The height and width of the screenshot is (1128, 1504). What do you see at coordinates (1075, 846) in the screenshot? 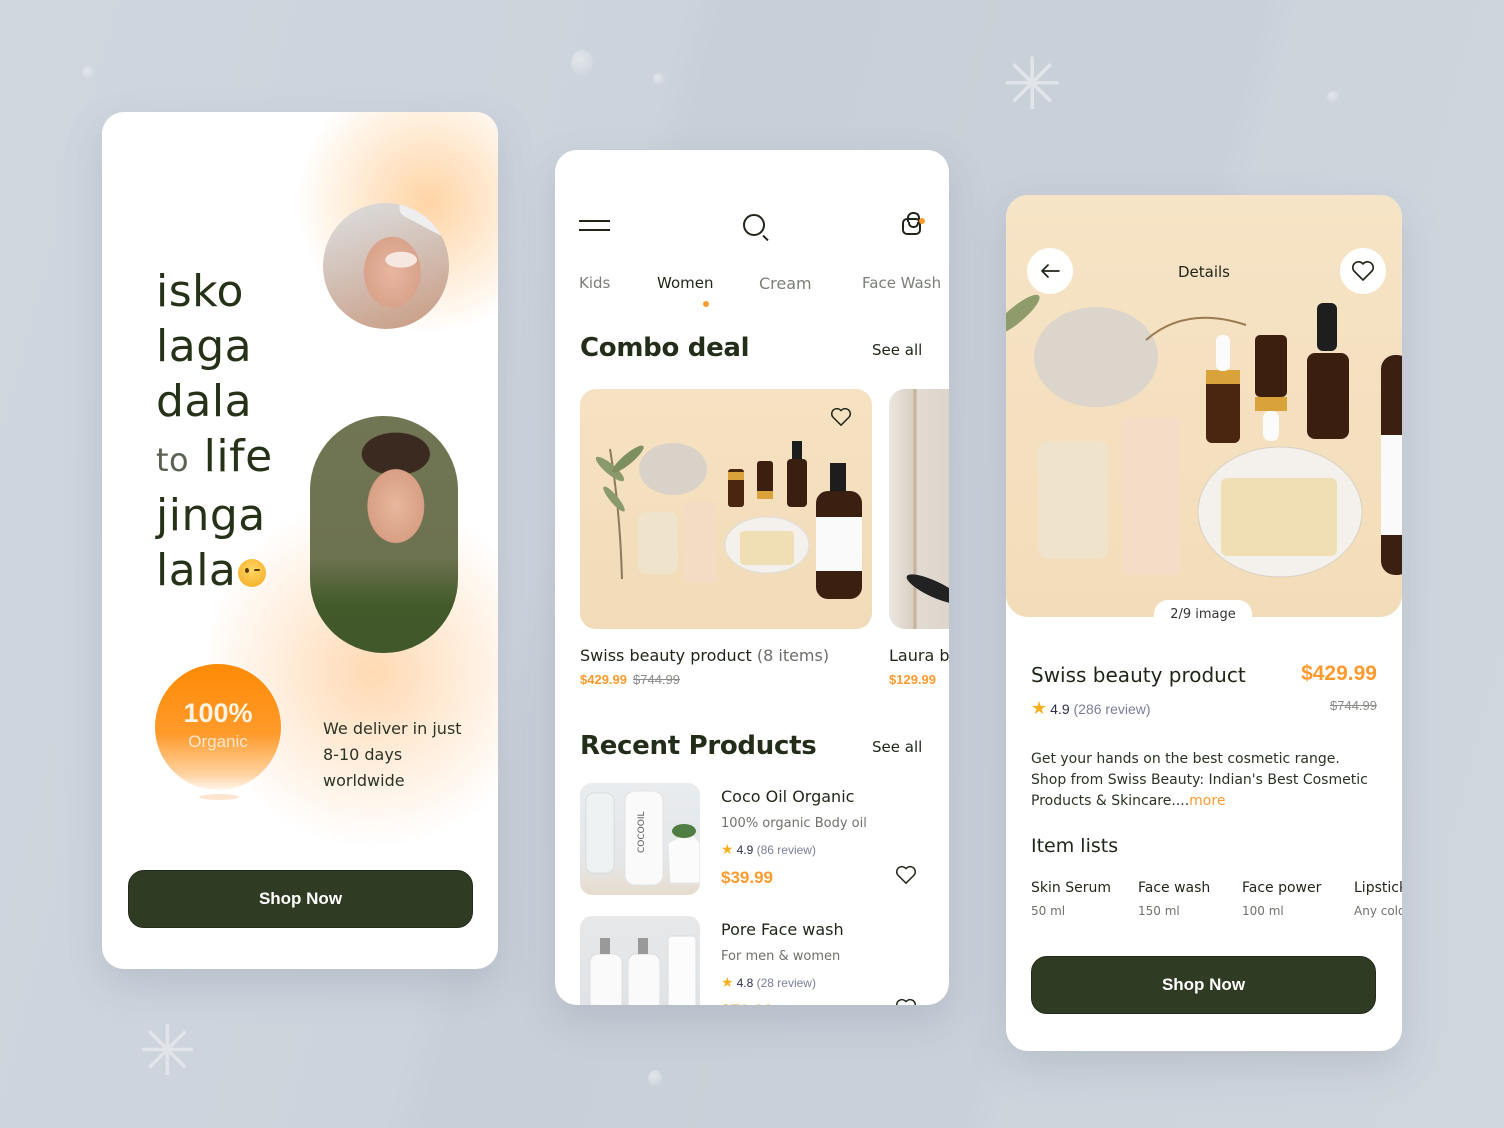
I see `item-lists-title: Item lists` at bounding box center [1075, 846].